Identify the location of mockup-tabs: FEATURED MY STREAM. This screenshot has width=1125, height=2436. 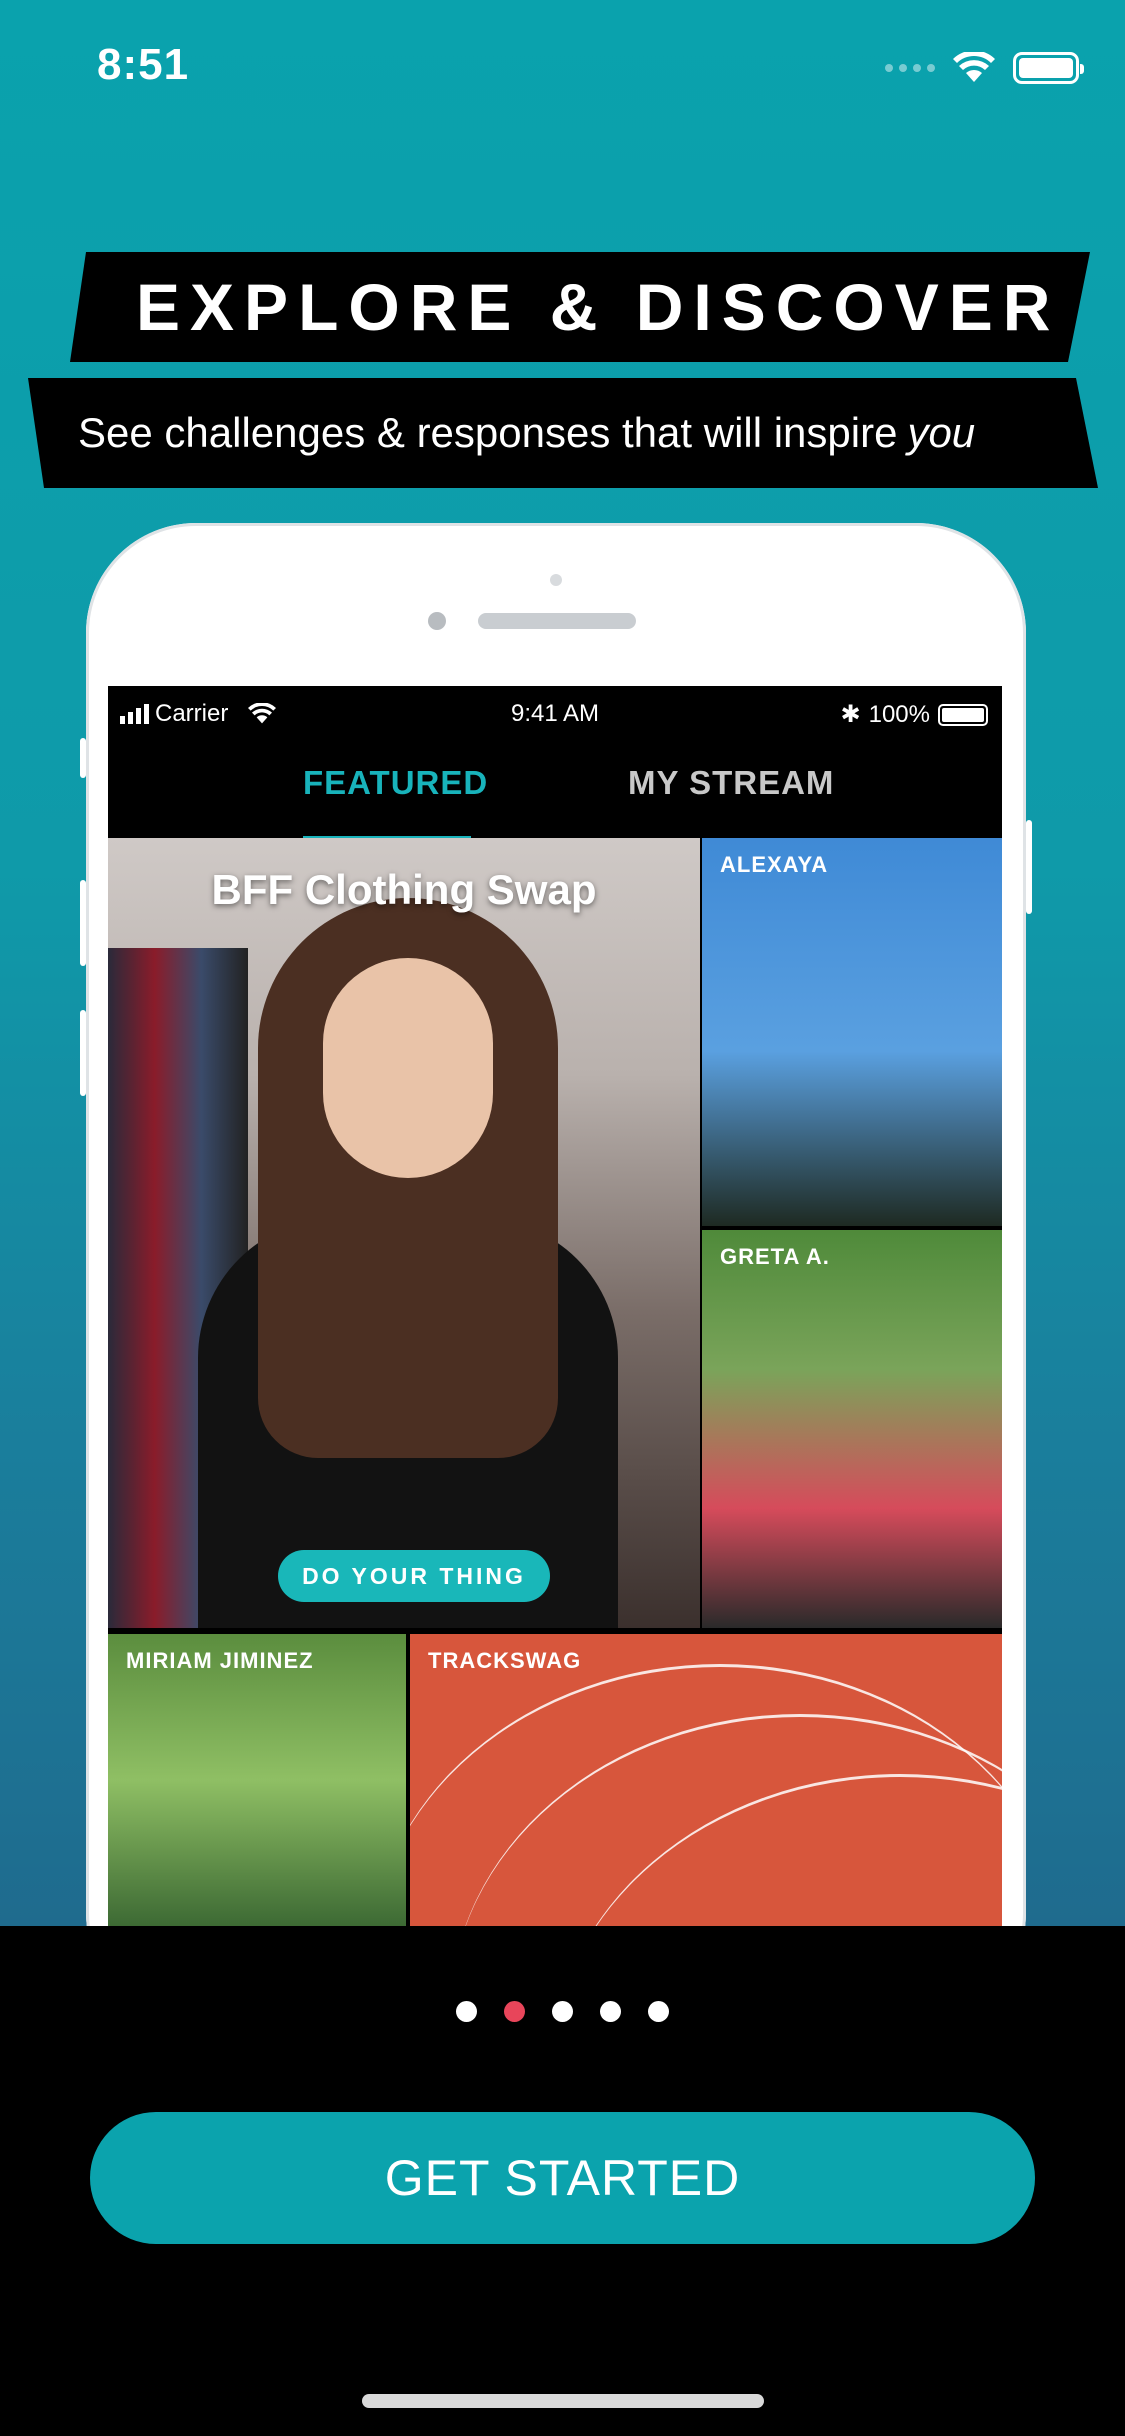
(555, 788).